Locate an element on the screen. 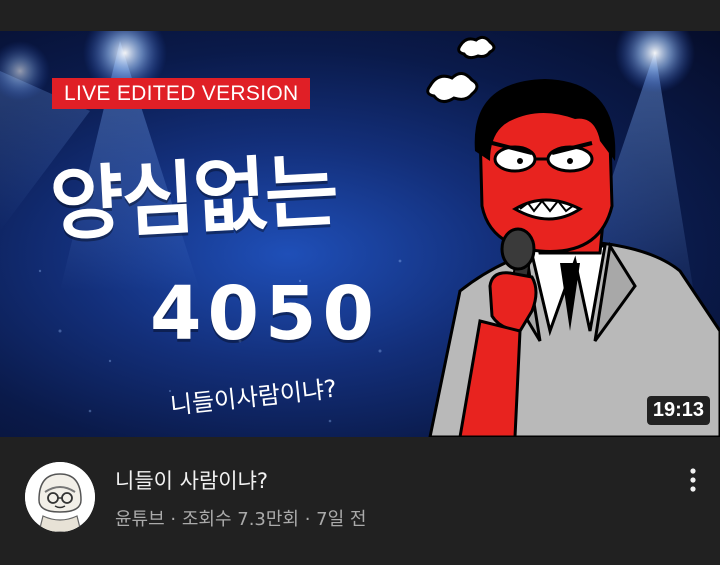  thumbnail-title-line1: 양심없는 is located at coordinates (193, 198).